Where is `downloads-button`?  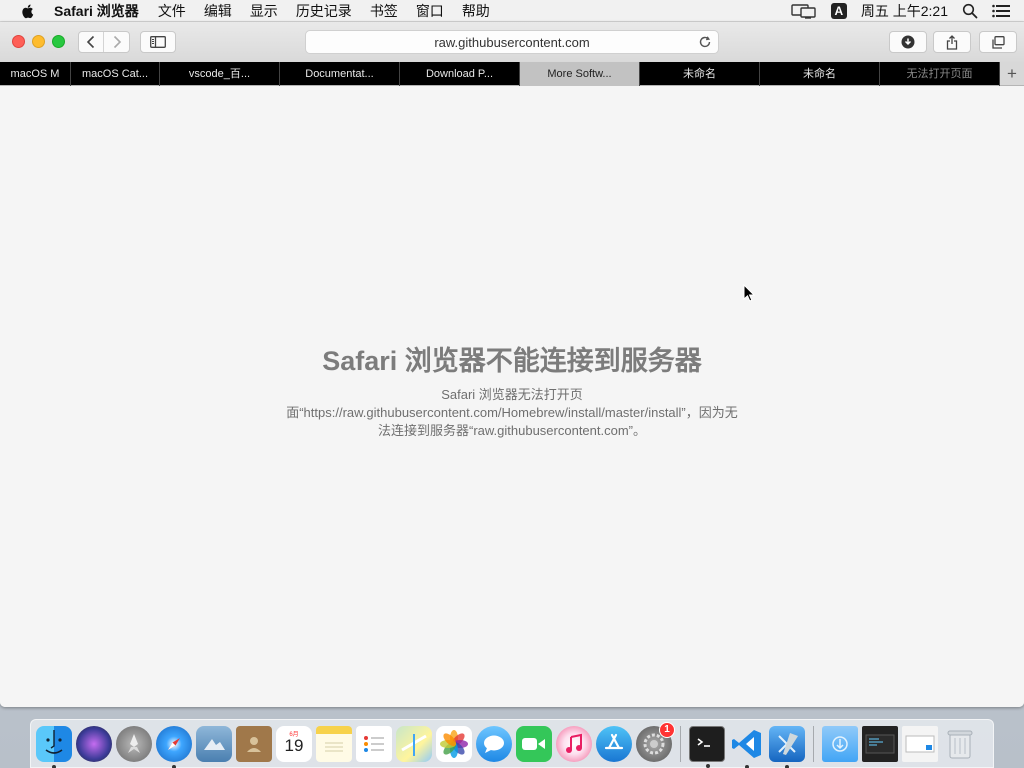
downloads-button is located at coordinates (908, 42).